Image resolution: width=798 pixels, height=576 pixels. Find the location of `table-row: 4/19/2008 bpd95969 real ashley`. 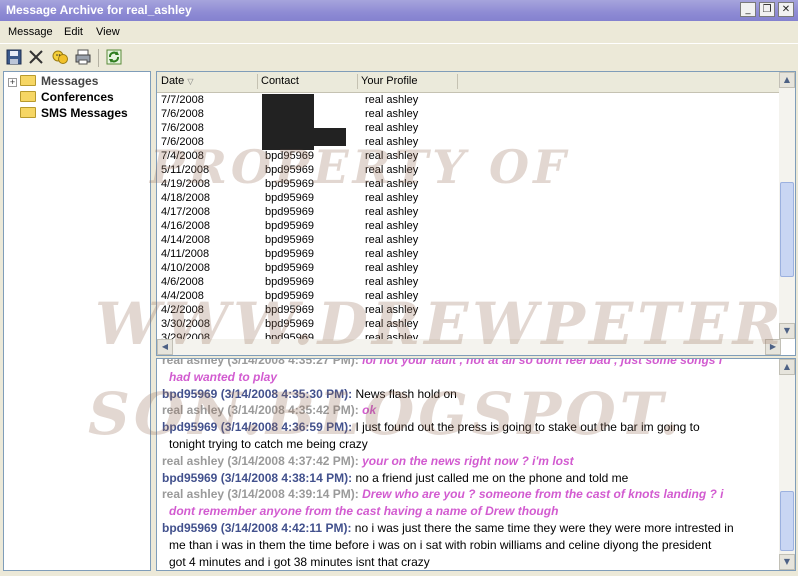

table-row: 4/19/2008 bpd95969 real ashley is located at coordinates (469, 185).